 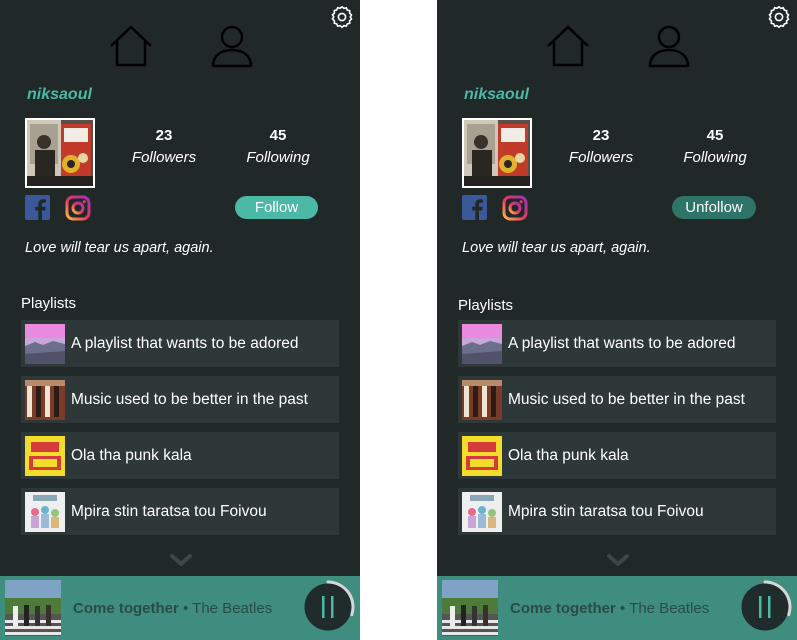 What do you see at coordinates (714, 207) in the screenshot?
I see `unfollow-button: Unfollow` at bounding box center [714, 207].